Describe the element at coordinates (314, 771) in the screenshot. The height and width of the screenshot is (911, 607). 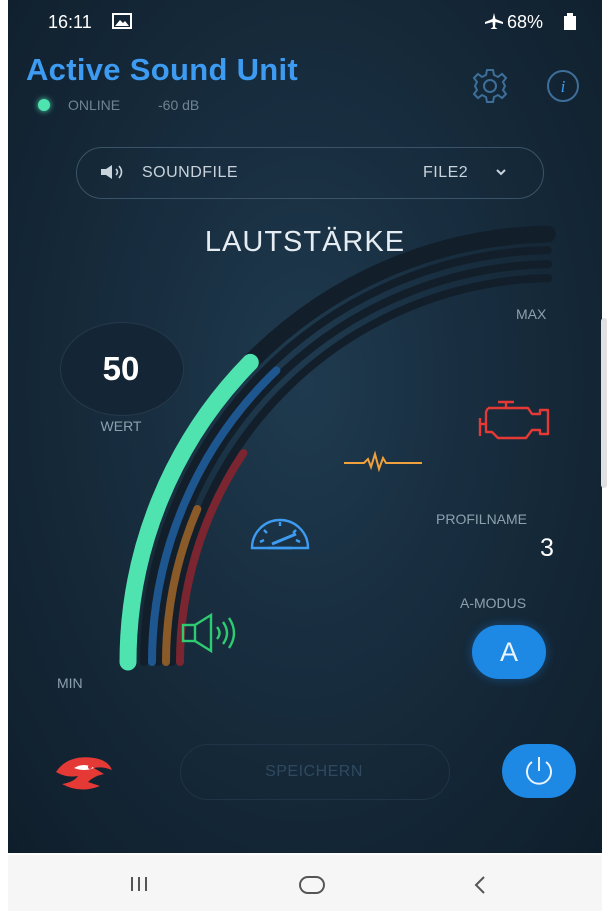
I see `save-button-label: SPEICHERN` at that location.